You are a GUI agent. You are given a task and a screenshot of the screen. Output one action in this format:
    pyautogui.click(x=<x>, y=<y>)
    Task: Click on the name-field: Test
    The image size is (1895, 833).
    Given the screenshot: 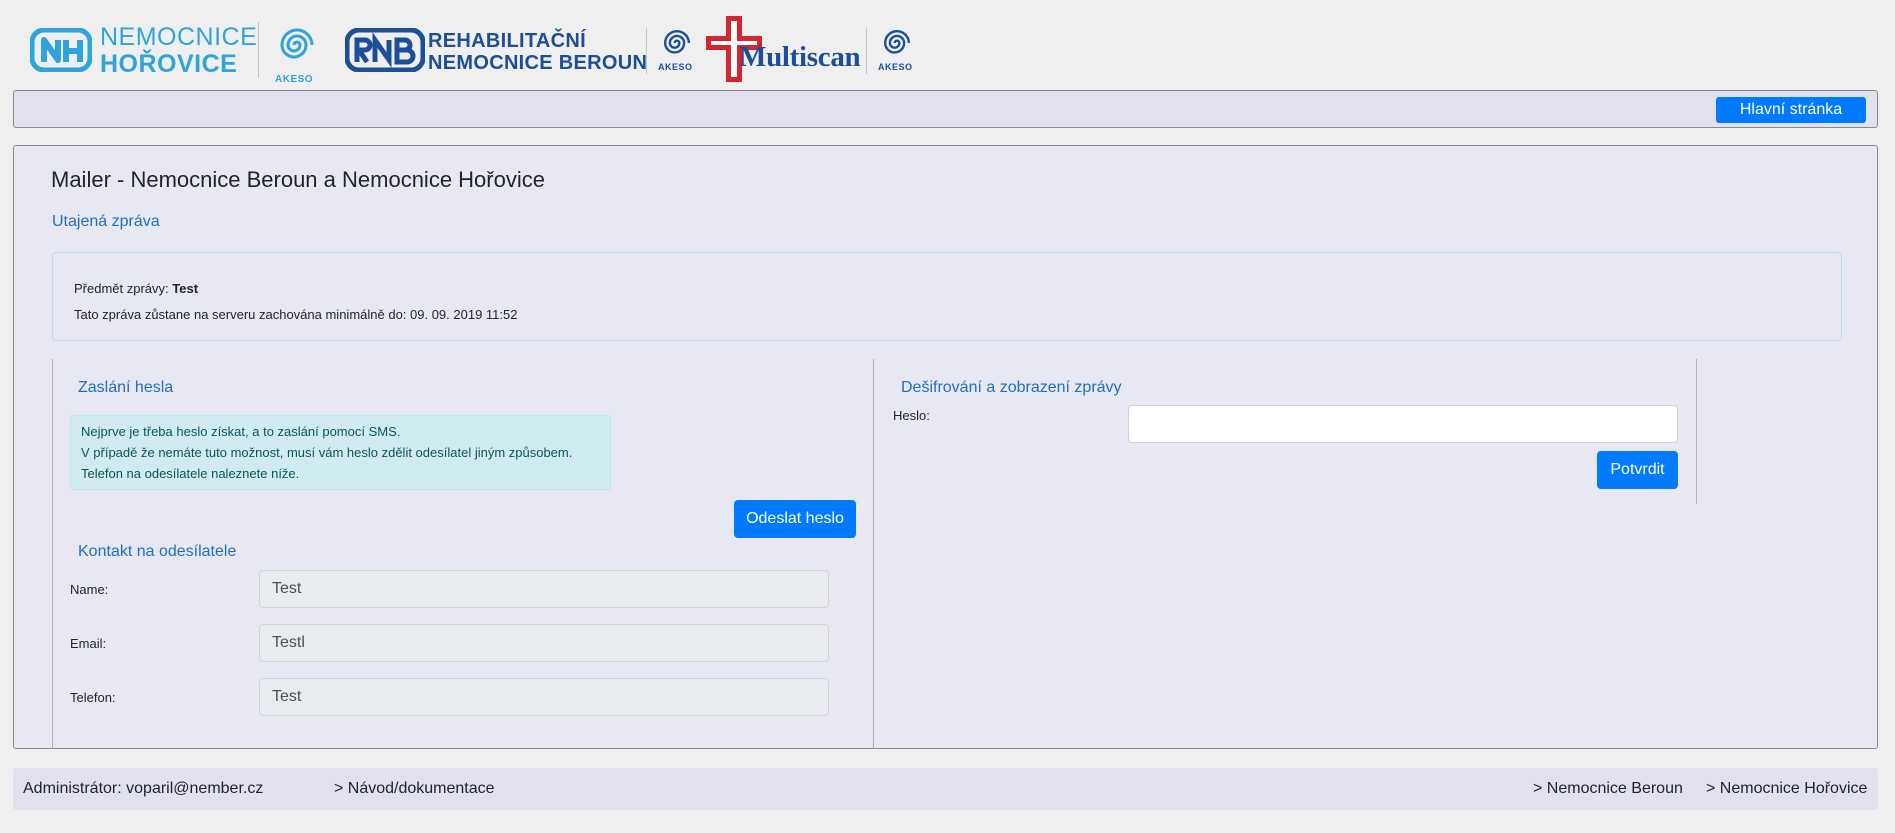 What is the action you would take?
    pyautogui.click(x=544, y=589)
    